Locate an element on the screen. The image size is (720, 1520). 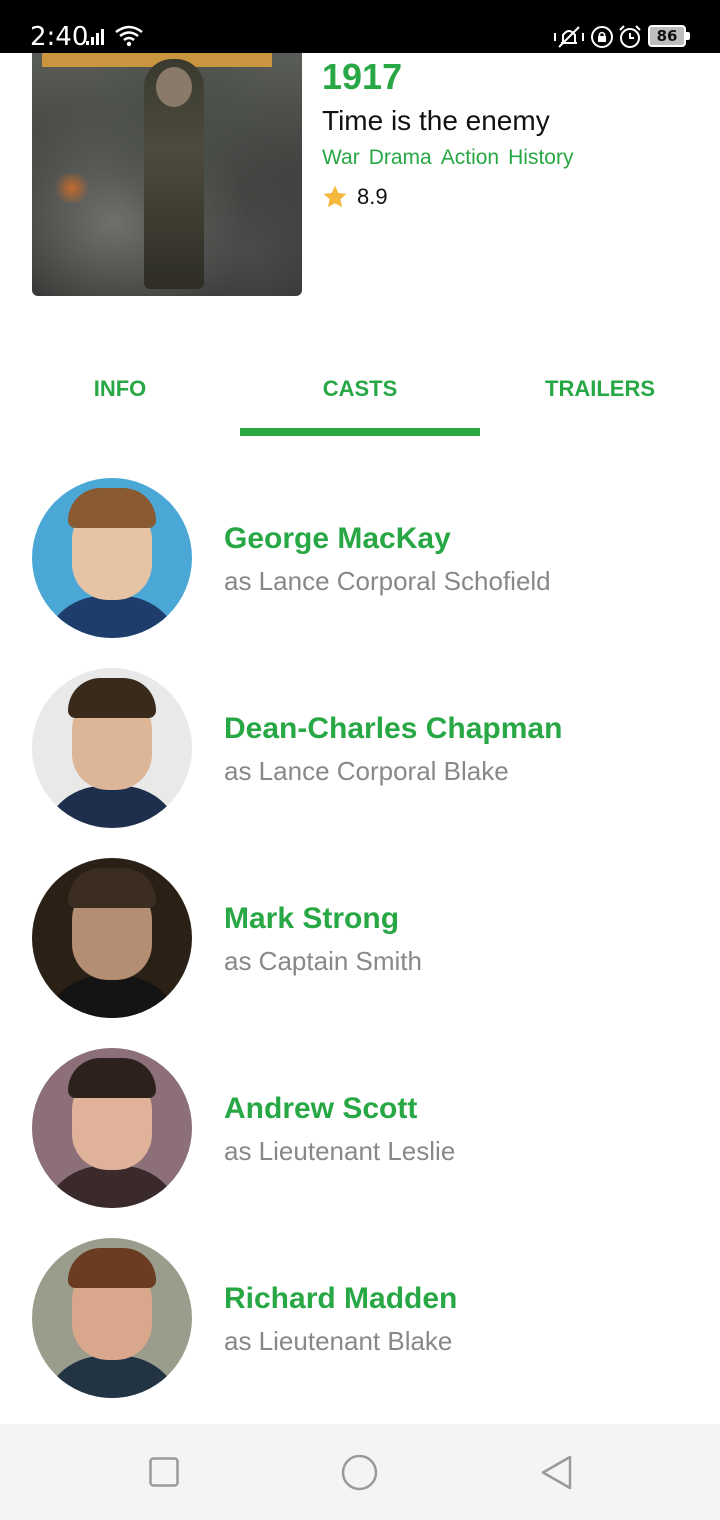
status-bar: 2:40 86 is located at coordinates (360, 26).